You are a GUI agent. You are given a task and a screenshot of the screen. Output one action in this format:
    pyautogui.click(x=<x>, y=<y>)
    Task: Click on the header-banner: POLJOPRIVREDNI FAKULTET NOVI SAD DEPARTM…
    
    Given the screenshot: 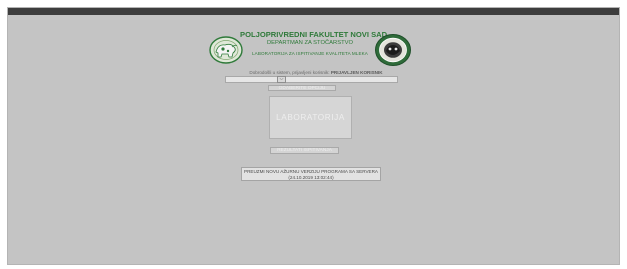 What is the action you would take?
    pyautogui.click(x=312, y=49)
    